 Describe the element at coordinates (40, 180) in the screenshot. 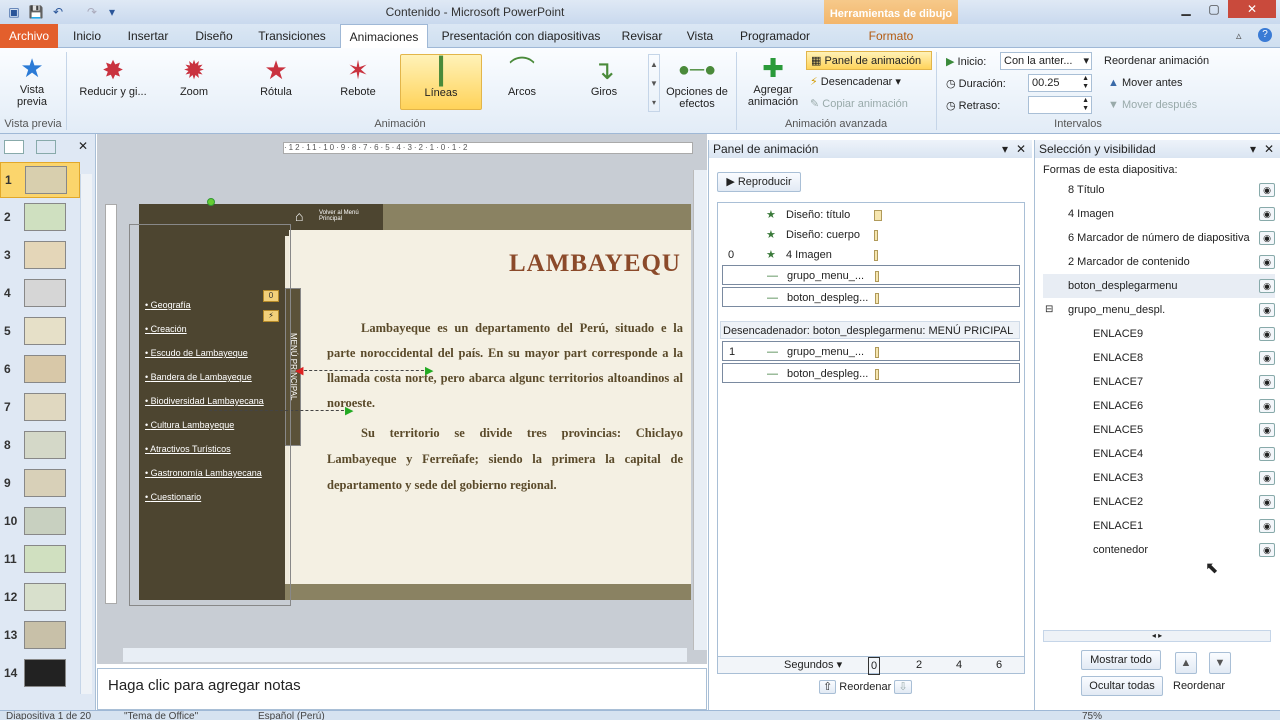

I see `slide-thumbnail: 1` at that location.